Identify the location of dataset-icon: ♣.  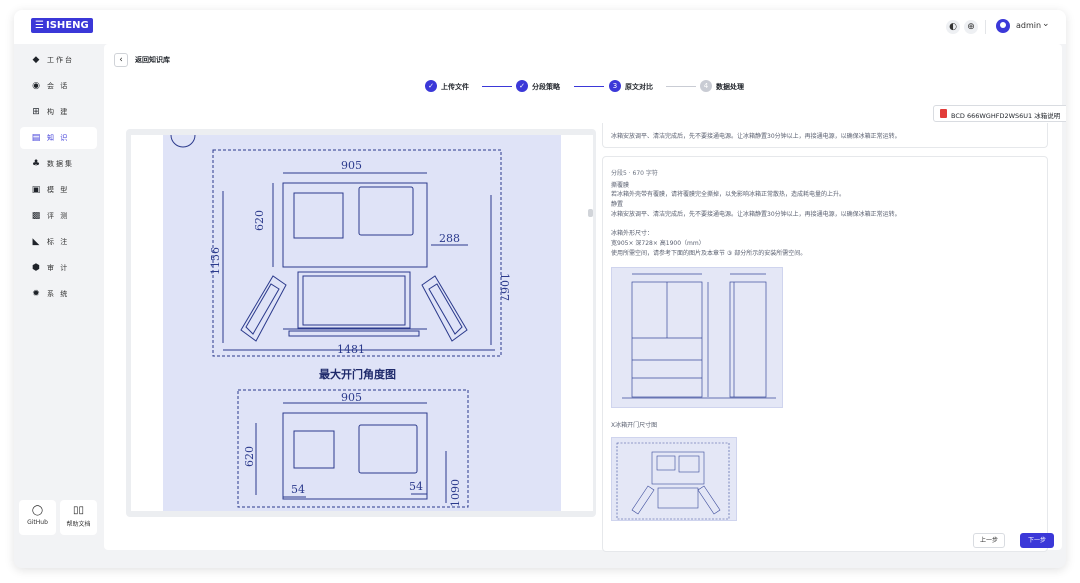
(36, 164).